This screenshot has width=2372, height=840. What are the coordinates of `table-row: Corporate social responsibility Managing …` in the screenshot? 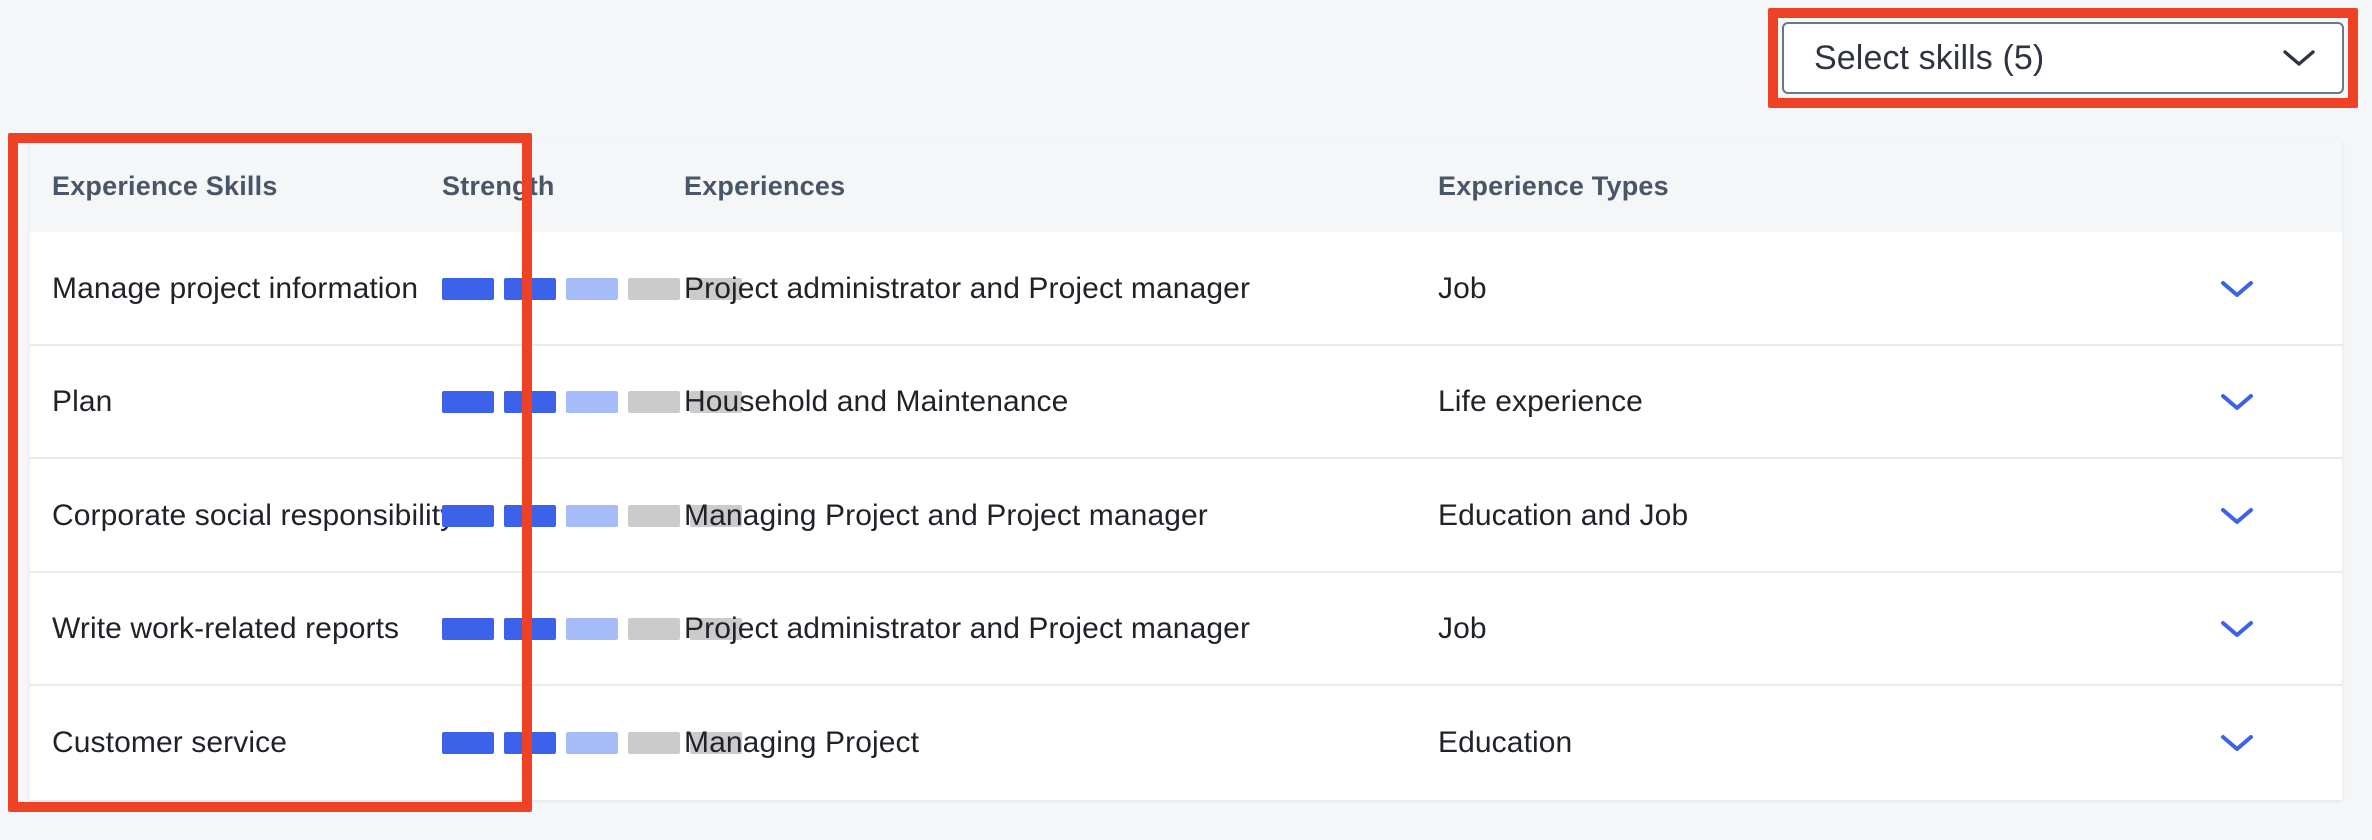 It's located at (1186, 516).